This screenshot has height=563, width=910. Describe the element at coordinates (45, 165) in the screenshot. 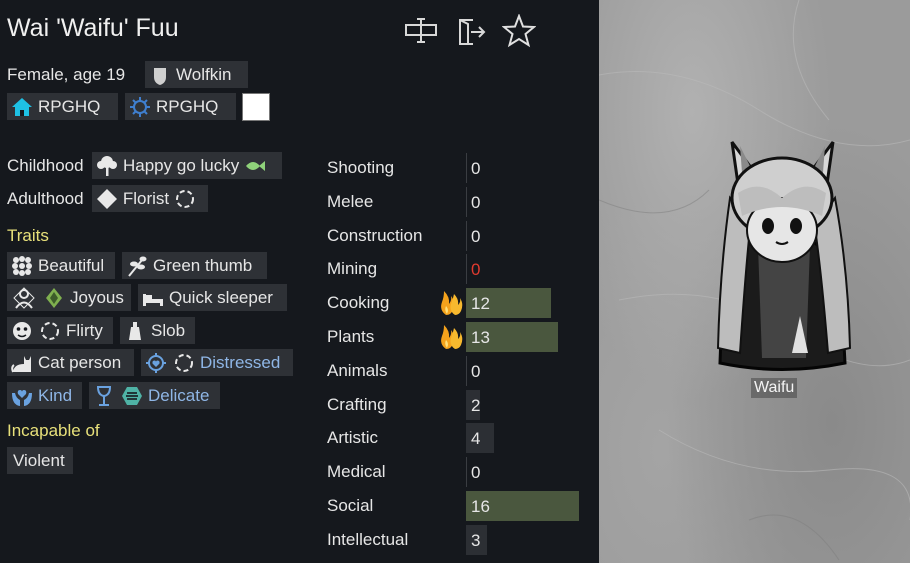

I see `childhood-label: Childhood` at that location.